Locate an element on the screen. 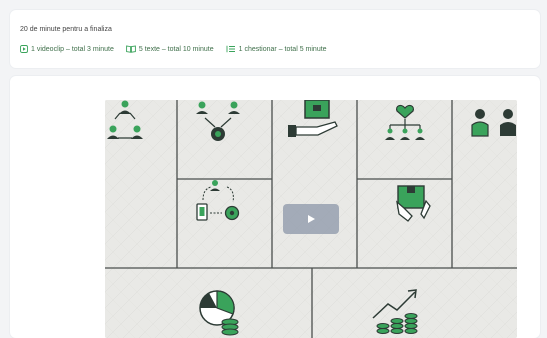 This screenshot has height=338, width=547. lesson-item-texts: 5 texte – total 10 minute is located at coordinates (170, 49).